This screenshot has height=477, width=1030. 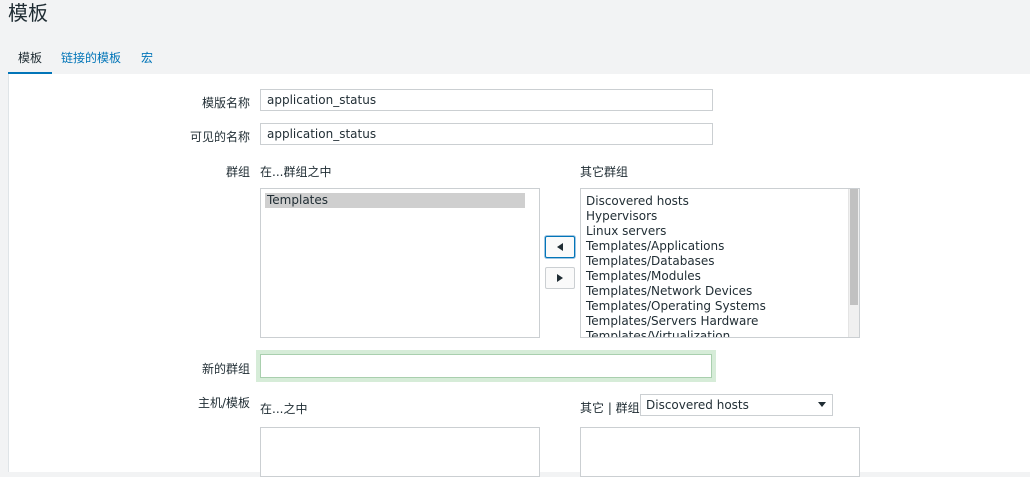 I want to click on hosts-in-listbox, so click(x=400, y=452).